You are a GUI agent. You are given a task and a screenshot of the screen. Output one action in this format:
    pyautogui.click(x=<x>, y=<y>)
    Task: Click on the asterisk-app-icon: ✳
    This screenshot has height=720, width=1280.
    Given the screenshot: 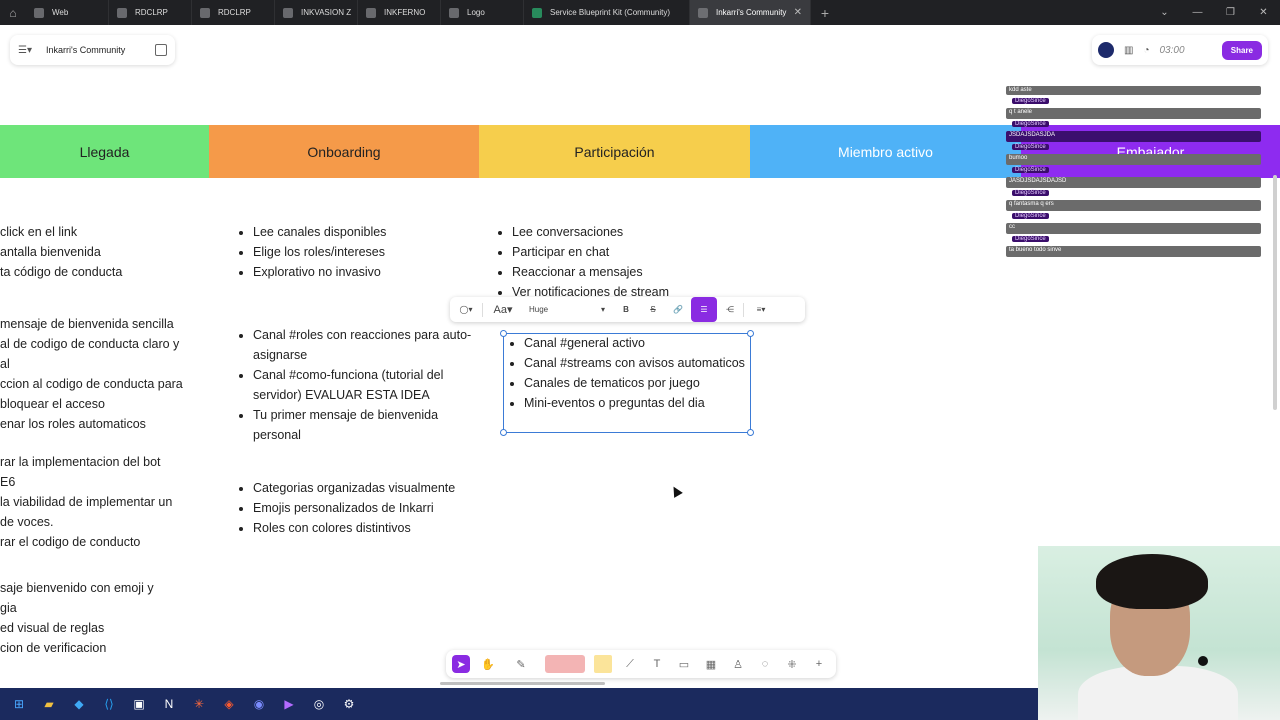 What is the action you would take?
    pyautogui.click(x=199, y=704)
    